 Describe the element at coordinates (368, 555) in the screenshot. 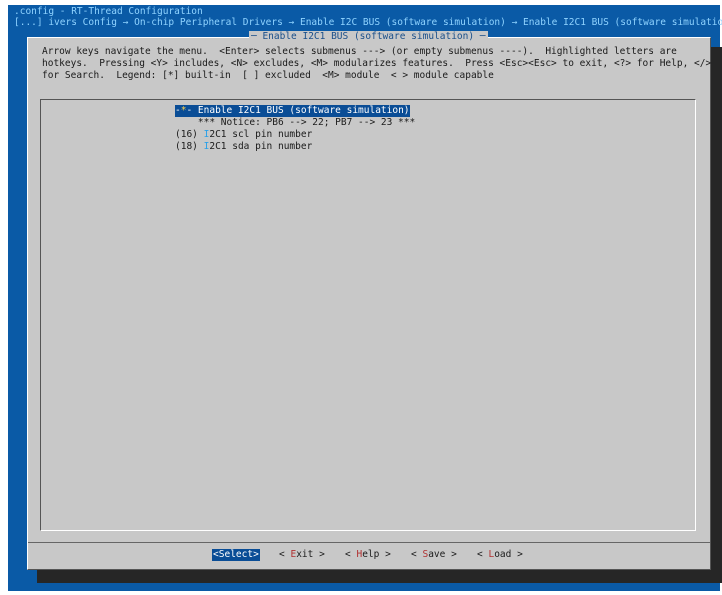

I see `help-button: < Help >` at that location.